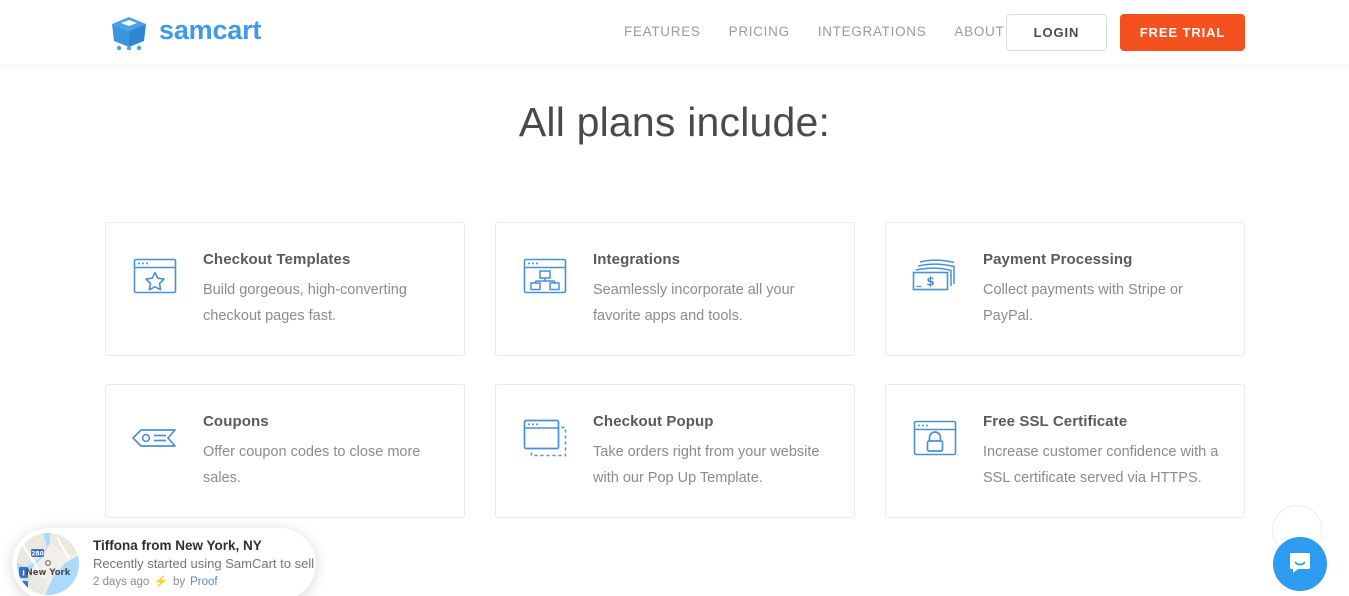 The width and height of the screenshot is (1349, 596). What do you see at coordinates (1056, 32) in the screenshot?
I see `login-button: LOGIN` at bounding box center [1056, 32].